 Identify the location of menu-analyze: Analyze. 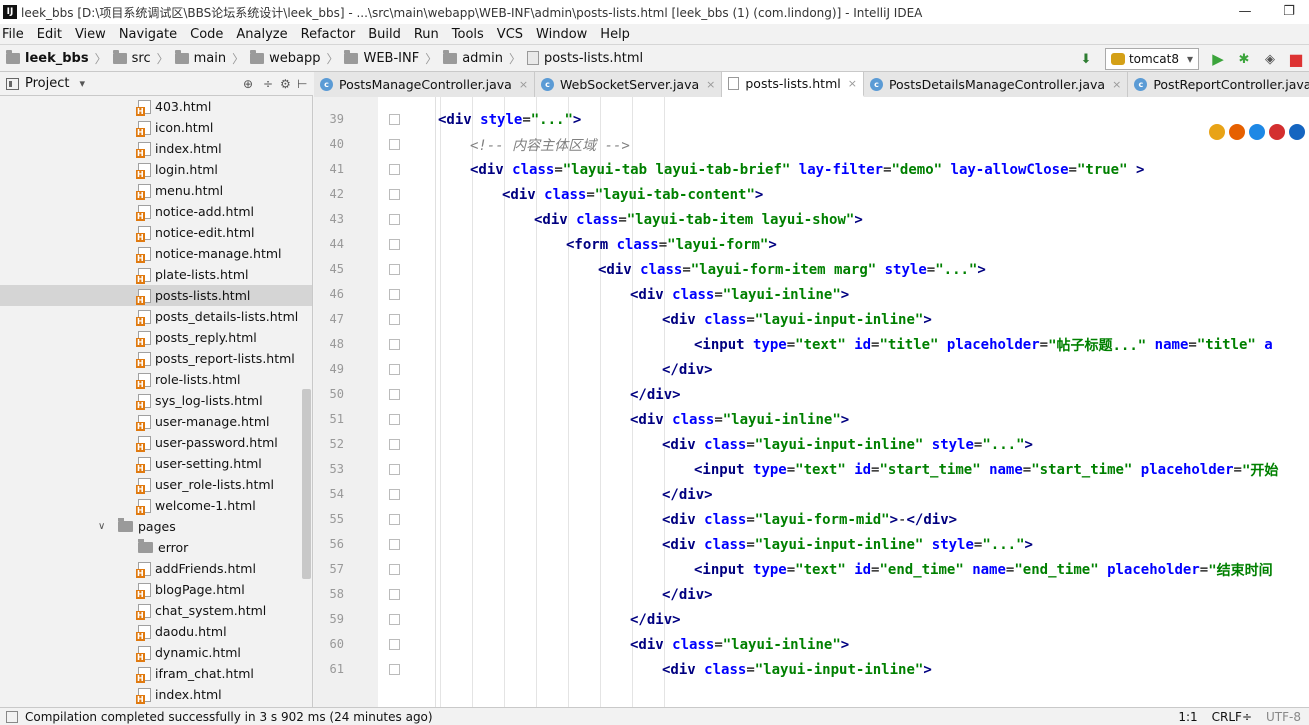
(261, 34).